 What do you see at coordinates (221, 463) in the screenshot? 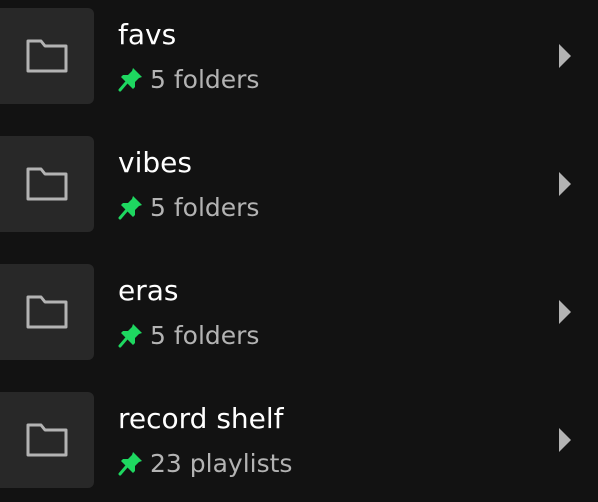
I see `folder-count: 23 playlists` at bounding box center [221, 463].